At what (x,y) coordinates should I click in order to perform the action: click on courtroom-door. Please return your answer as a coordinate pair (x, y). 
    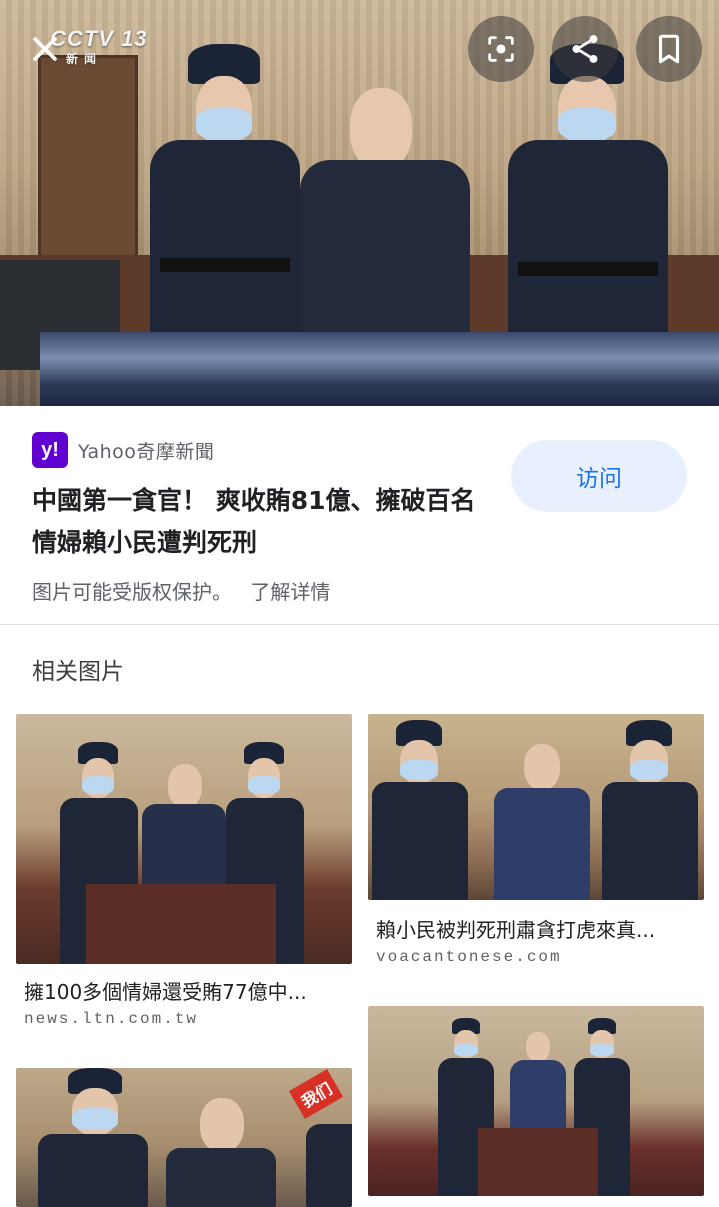
    Looking at the image, I should click on (88, 160).